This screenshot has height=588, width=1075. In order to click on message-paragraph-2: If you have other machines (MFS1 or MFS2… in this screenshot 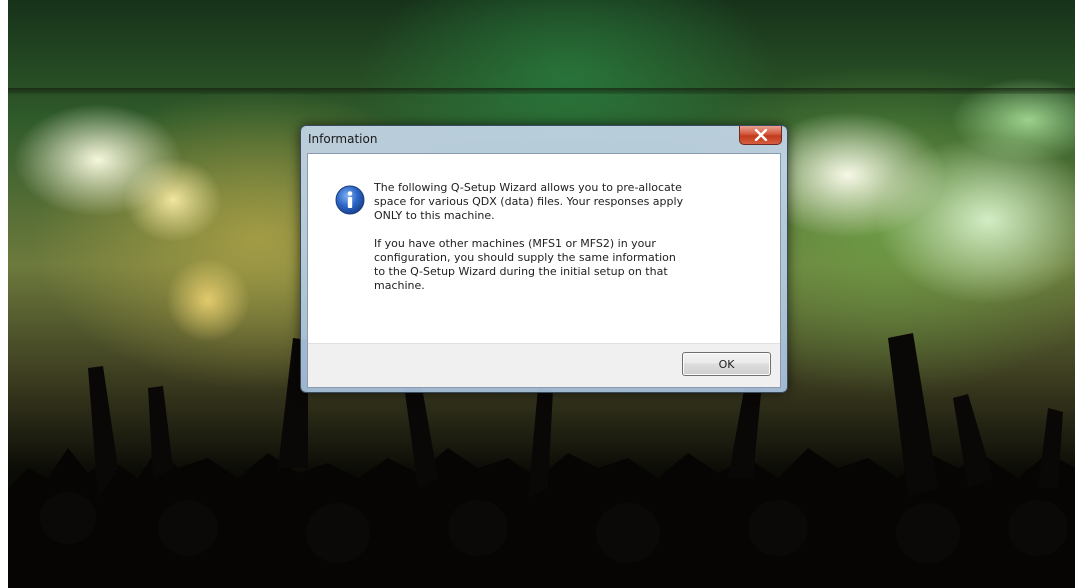, I will do `click(525, 264)`.